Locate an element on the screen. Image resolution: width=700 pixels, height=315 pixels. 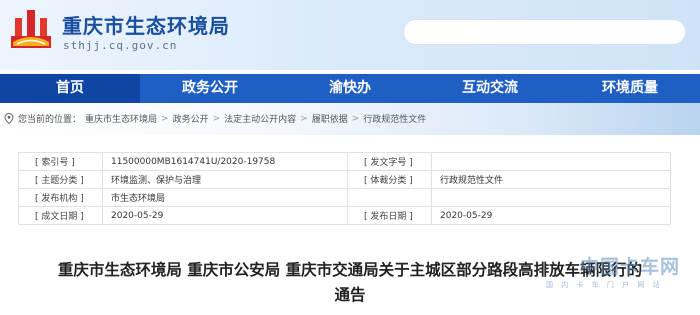
table-row: [ 发布机构 ] 市生态环境局 is located at coordinates (344, 197).